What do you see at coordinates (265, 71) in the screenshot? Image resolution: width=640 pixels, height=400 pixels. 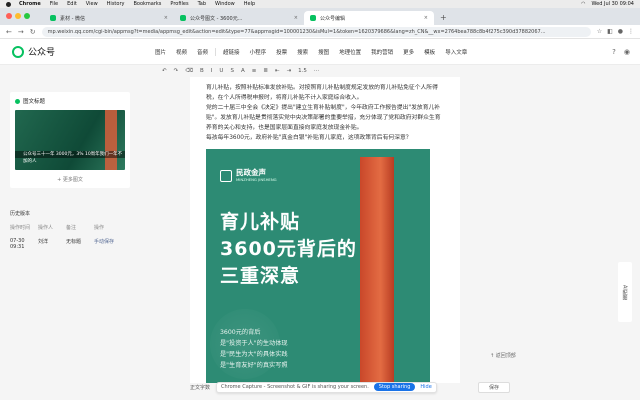 I see `align-justify-icon: ≣` at bounding box center [265, 71].